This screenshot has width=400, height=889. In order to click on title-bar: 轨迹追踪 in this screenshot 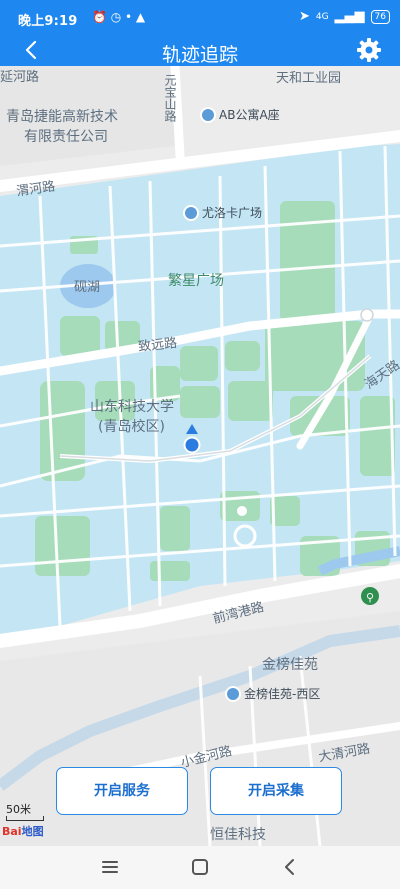, I will do `click(200, 51)`.